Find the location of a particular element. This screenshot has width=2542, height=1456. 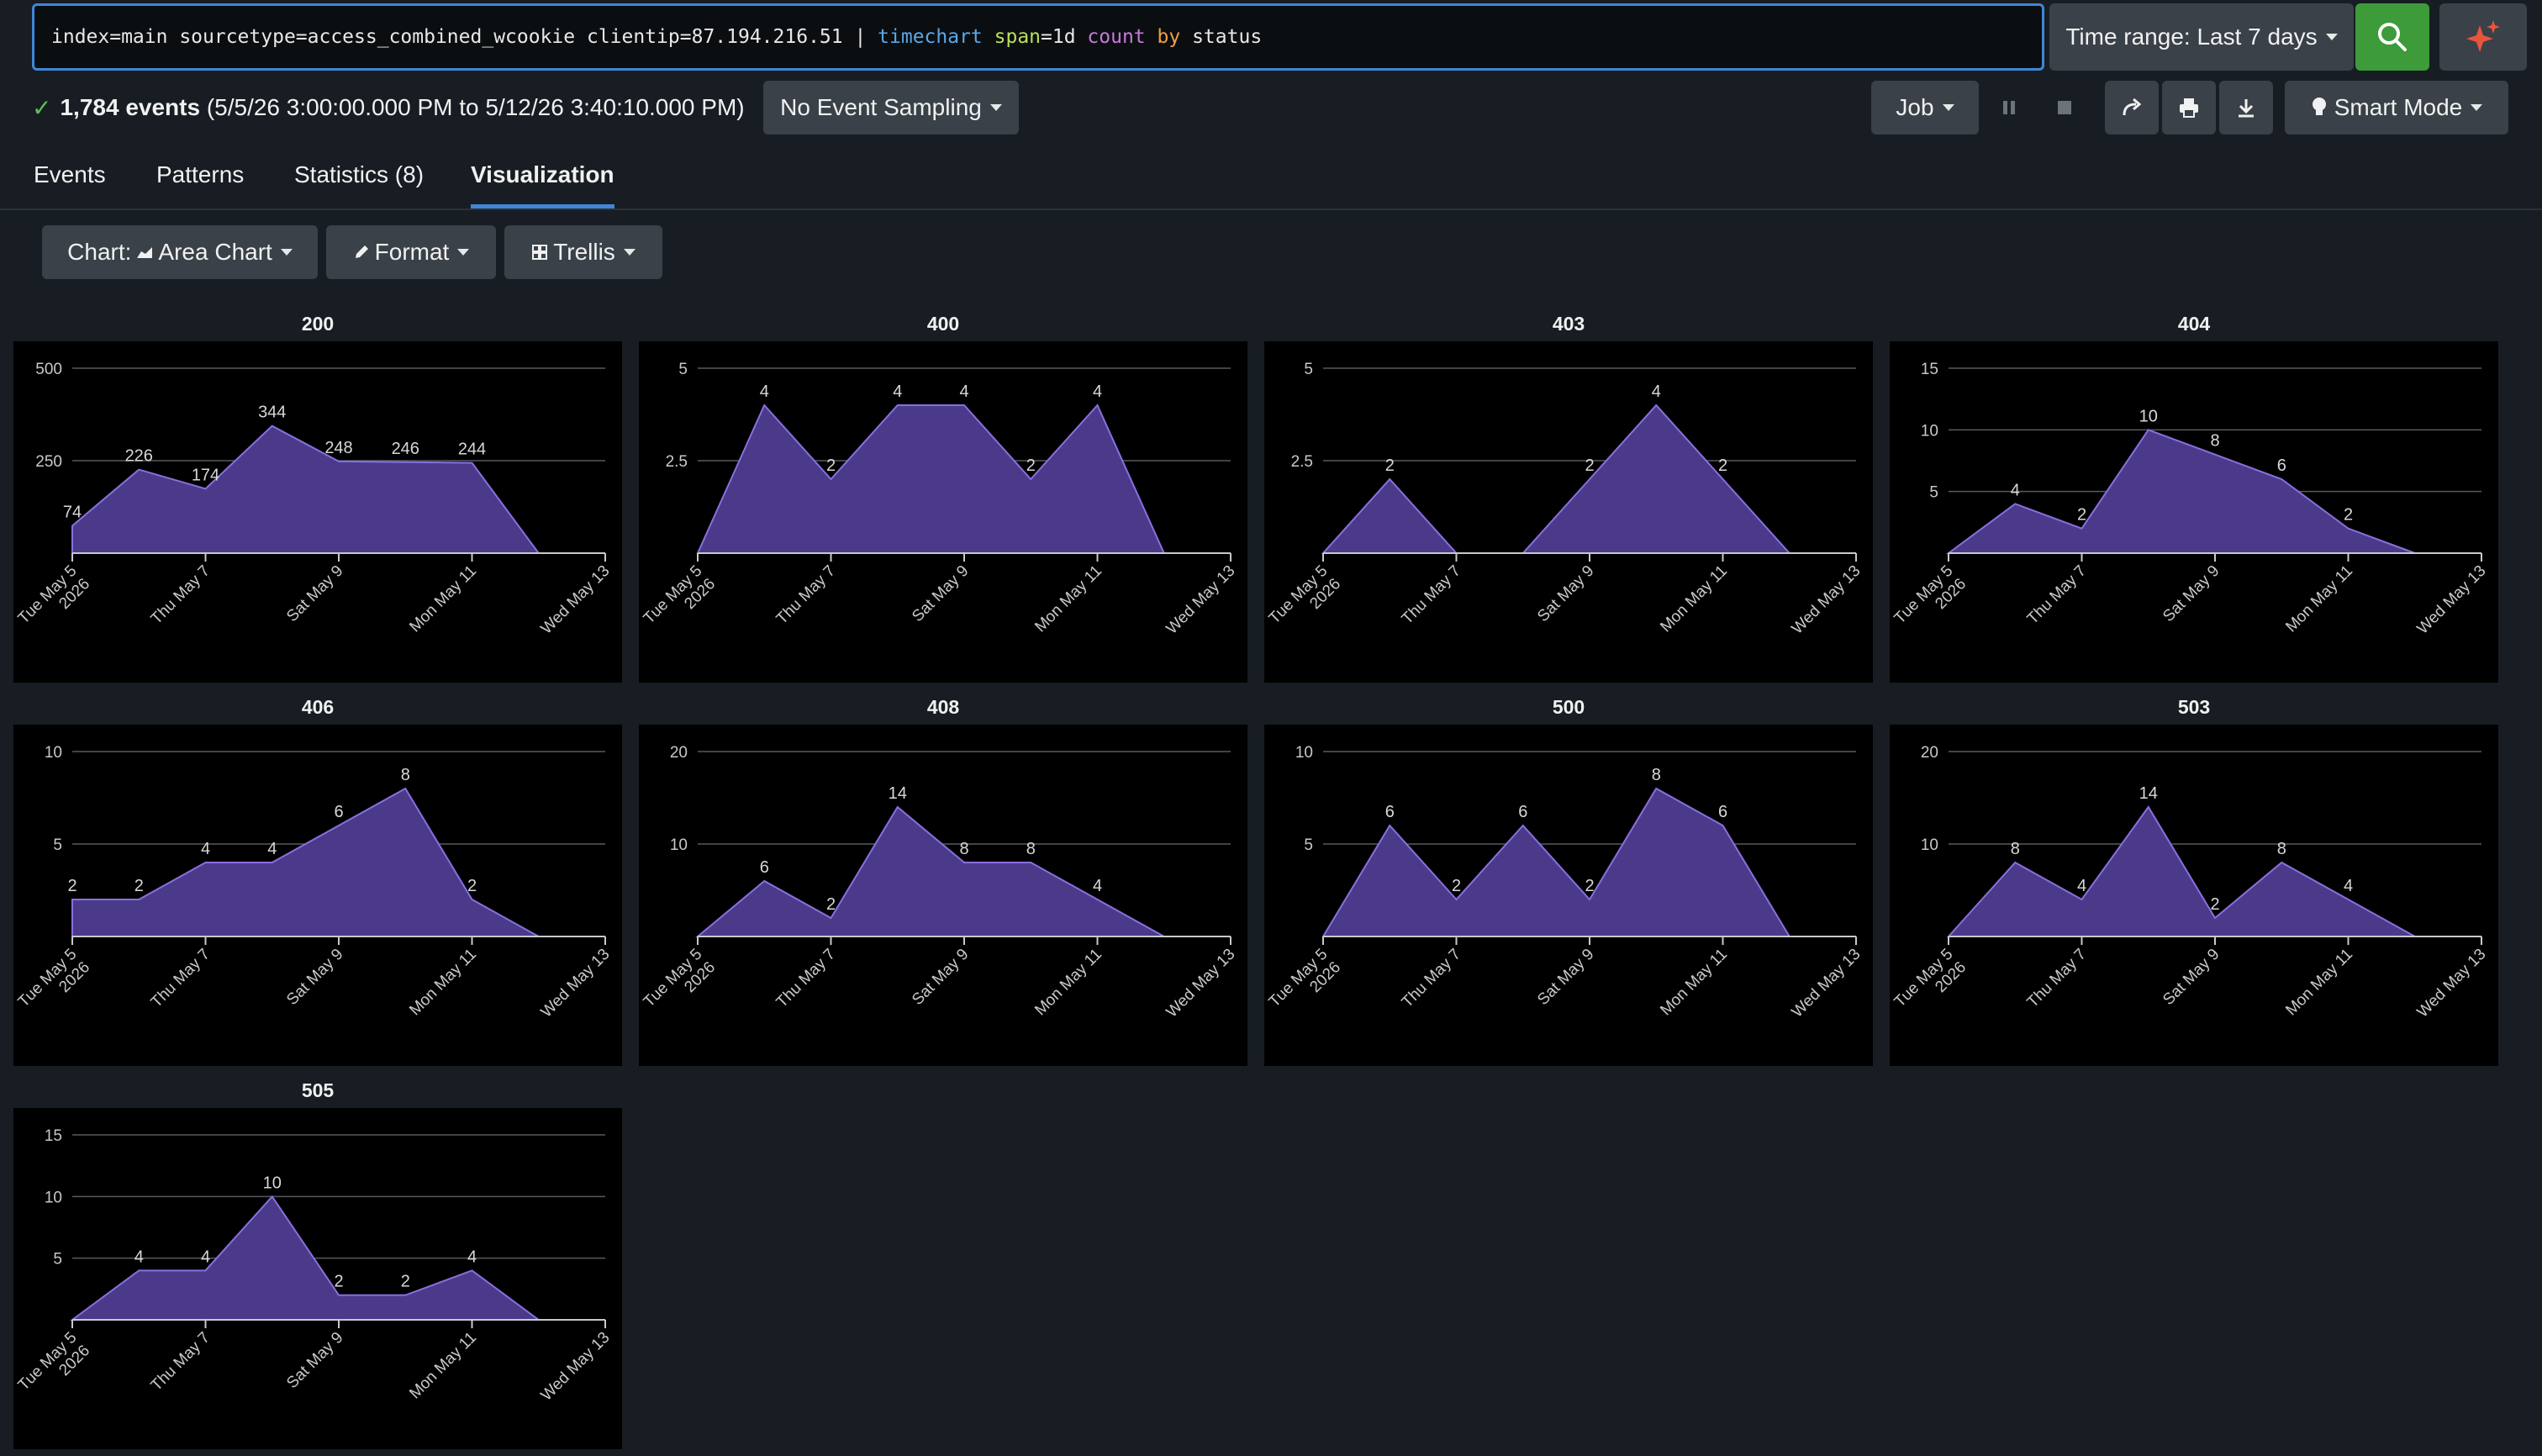

trellis-label: Trellis is located at coordinates (584, 252).